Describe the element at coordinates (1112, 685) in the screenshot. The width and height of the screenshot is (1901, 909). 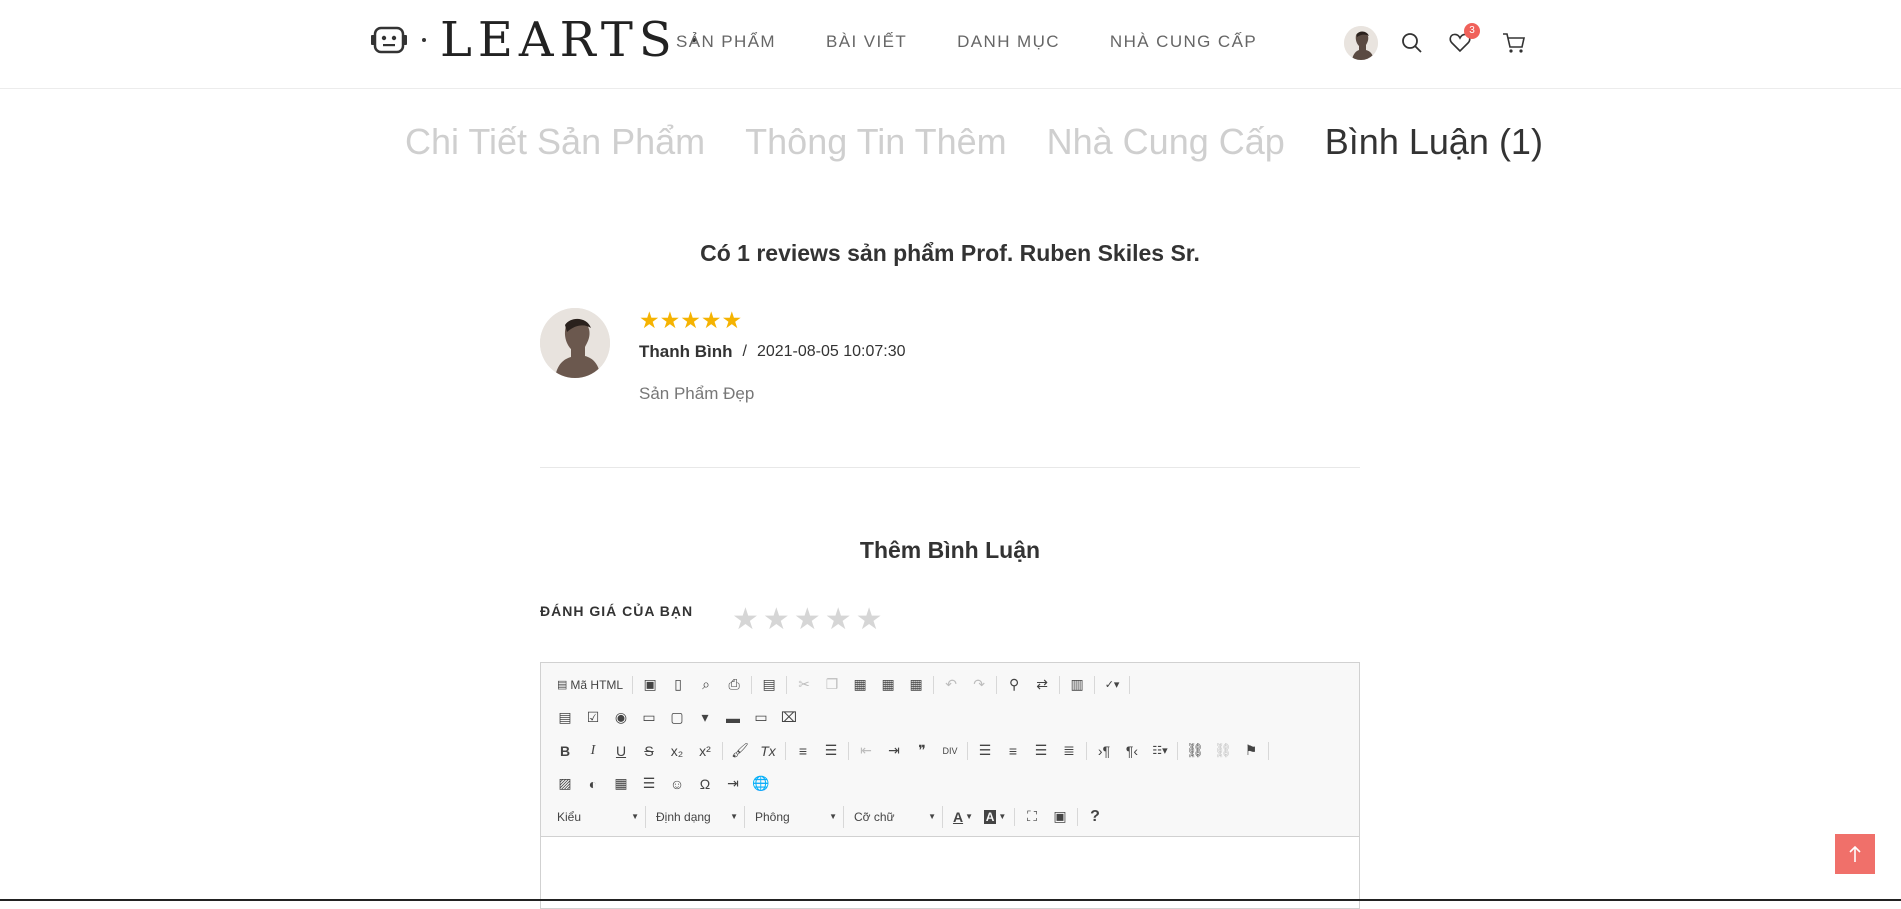
I see `spellcheck-icon: ✓▾` at that location.